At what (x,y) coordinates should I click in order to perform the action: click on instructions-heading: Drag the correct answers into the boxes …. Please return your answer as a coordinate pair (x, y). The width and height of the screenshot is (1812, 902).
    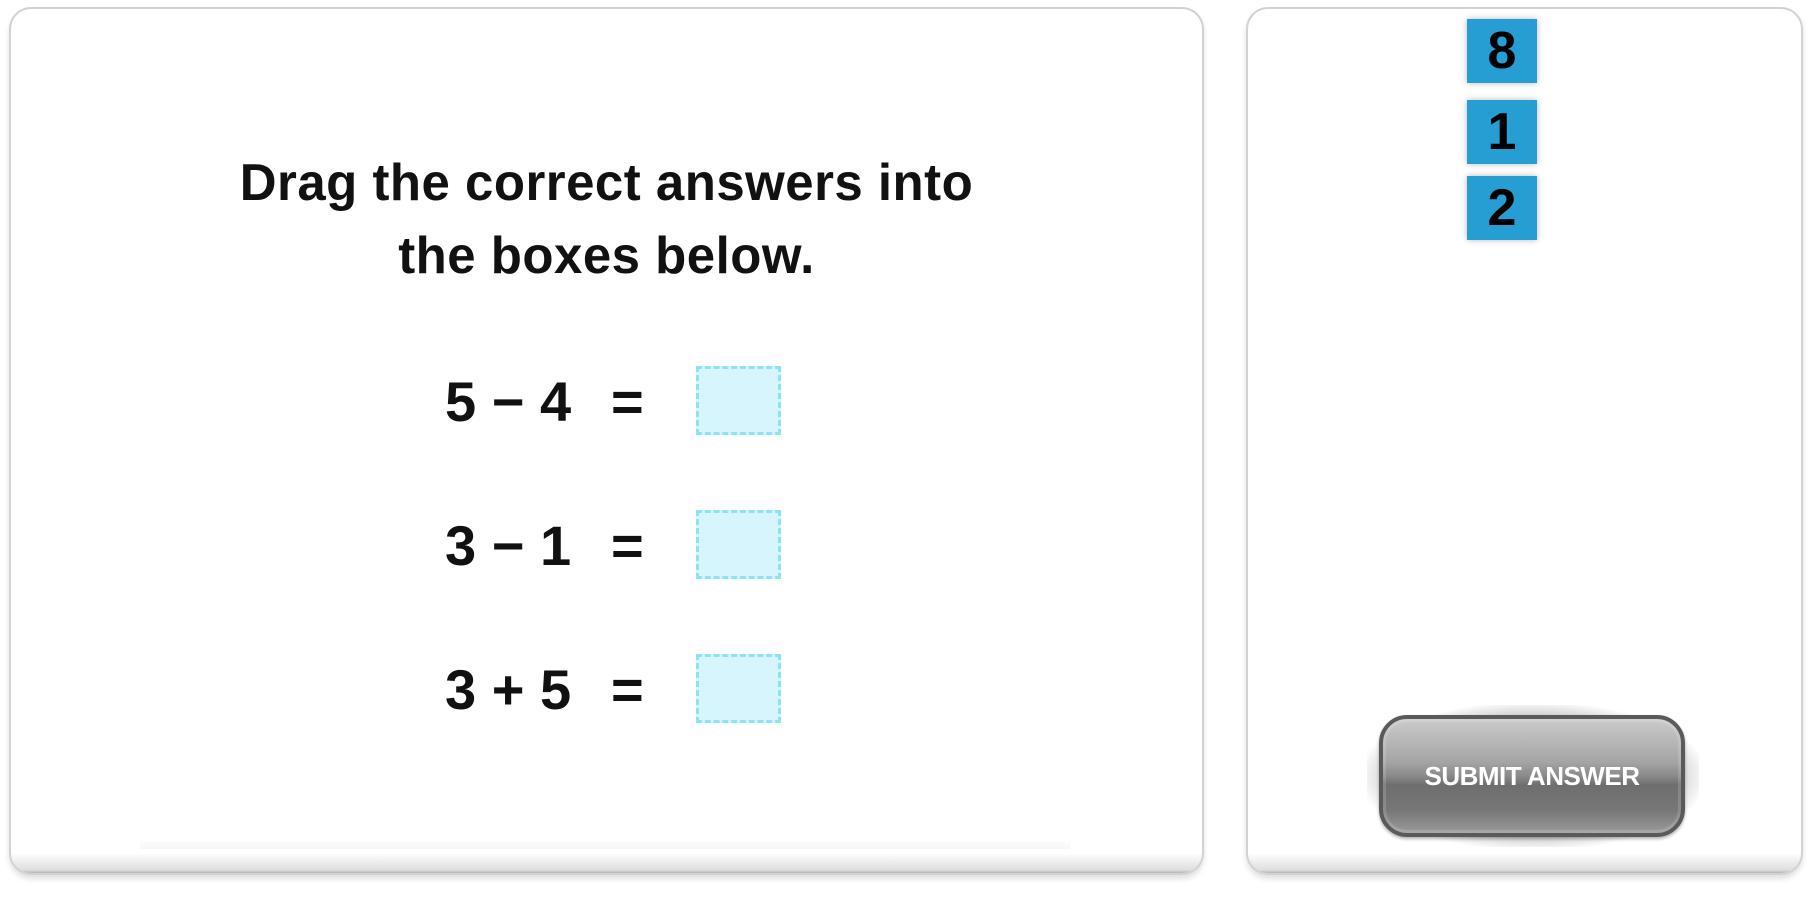
    Looking at the image, I should click on (606, 220).